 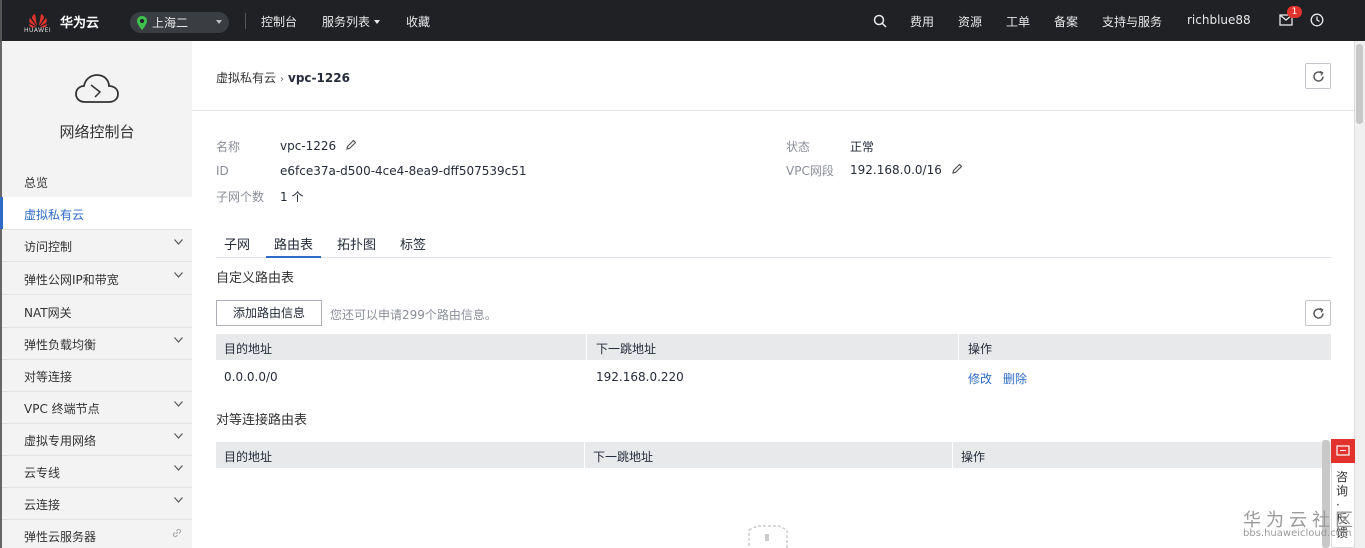 What do you see at coordinates (96, 213) in the screenshot?
I see `sidebar-item-vpc: 虚拟私有云` at bounding box center [96, 213].